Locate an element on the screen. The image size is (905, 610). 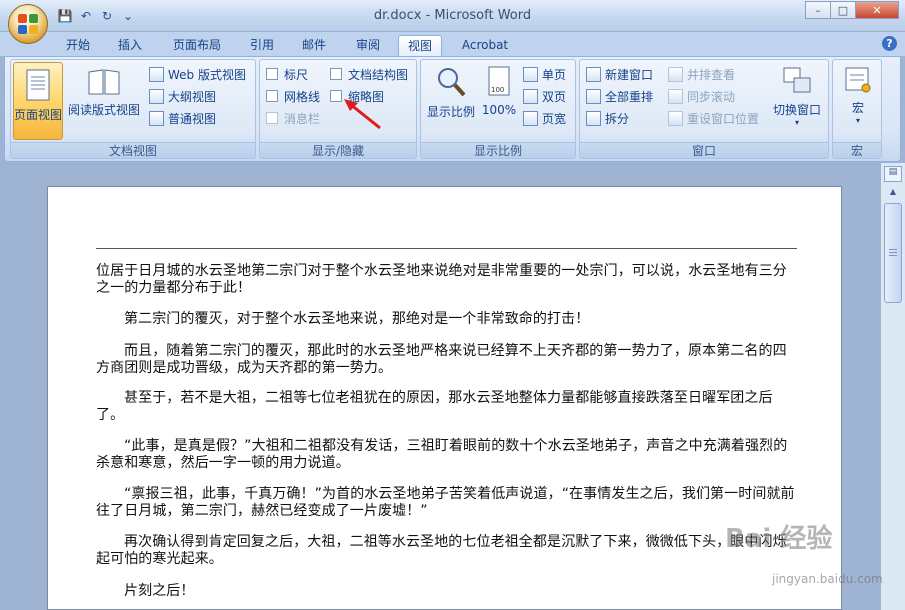
office-button is located at coordinates (28, 24).